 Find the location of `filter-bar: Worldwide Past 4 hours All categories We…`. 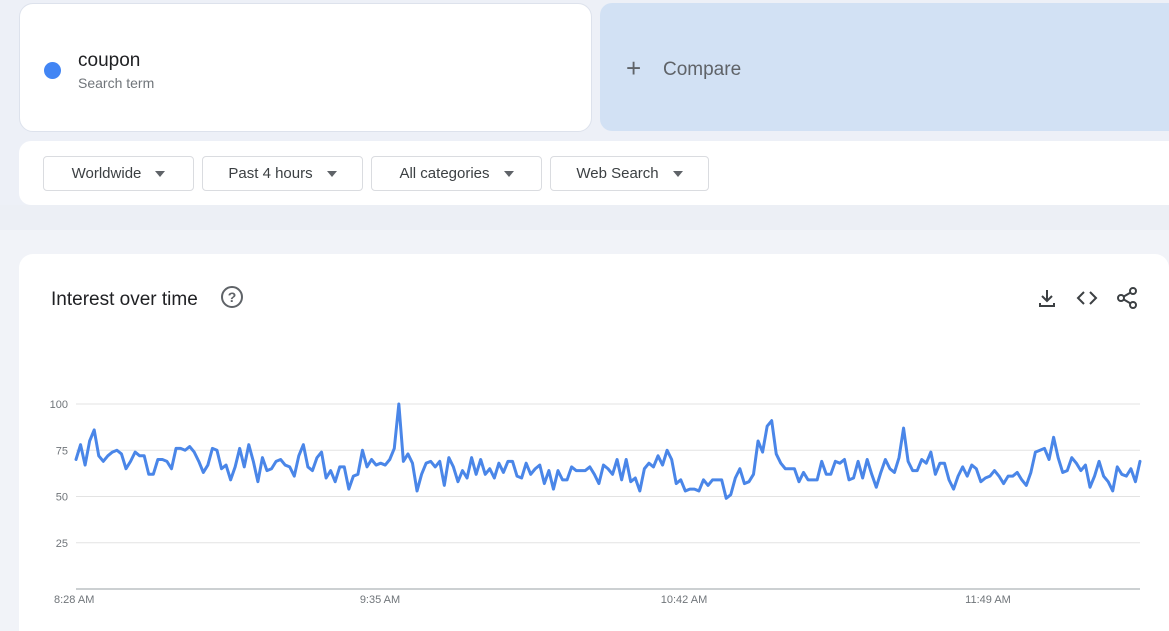

filter-bar: Worldwide Past 4 hours All categories We… is located at coordinates (594, 173).